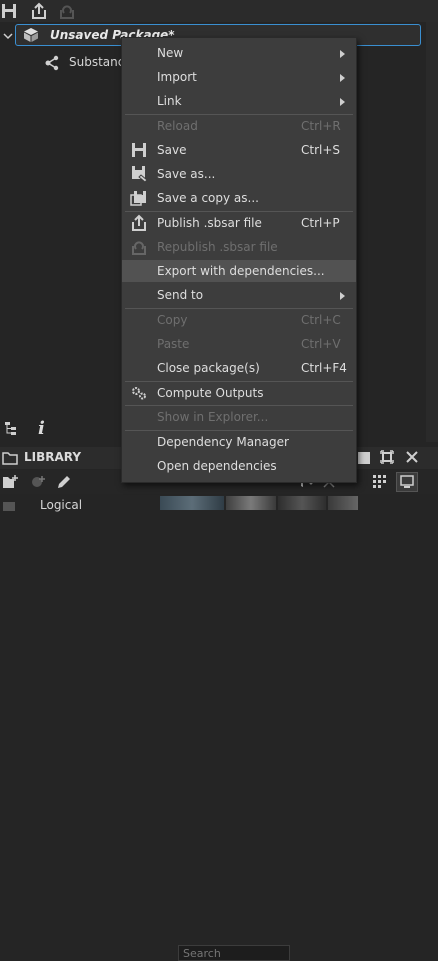 The width and height of the screenshot is (438, 961). What do you see at coordinates (177, 126) in the screenshot?
I see `menu-item-label: Reload` at bounding box center [177, 126].